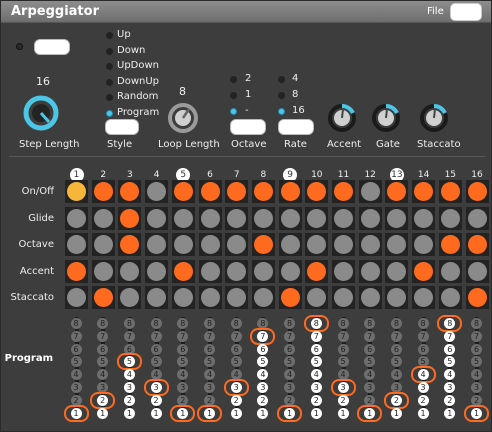  Describe the element at coordinates (41, 113) in the screenshot. I see `step-length-knob` at that location.